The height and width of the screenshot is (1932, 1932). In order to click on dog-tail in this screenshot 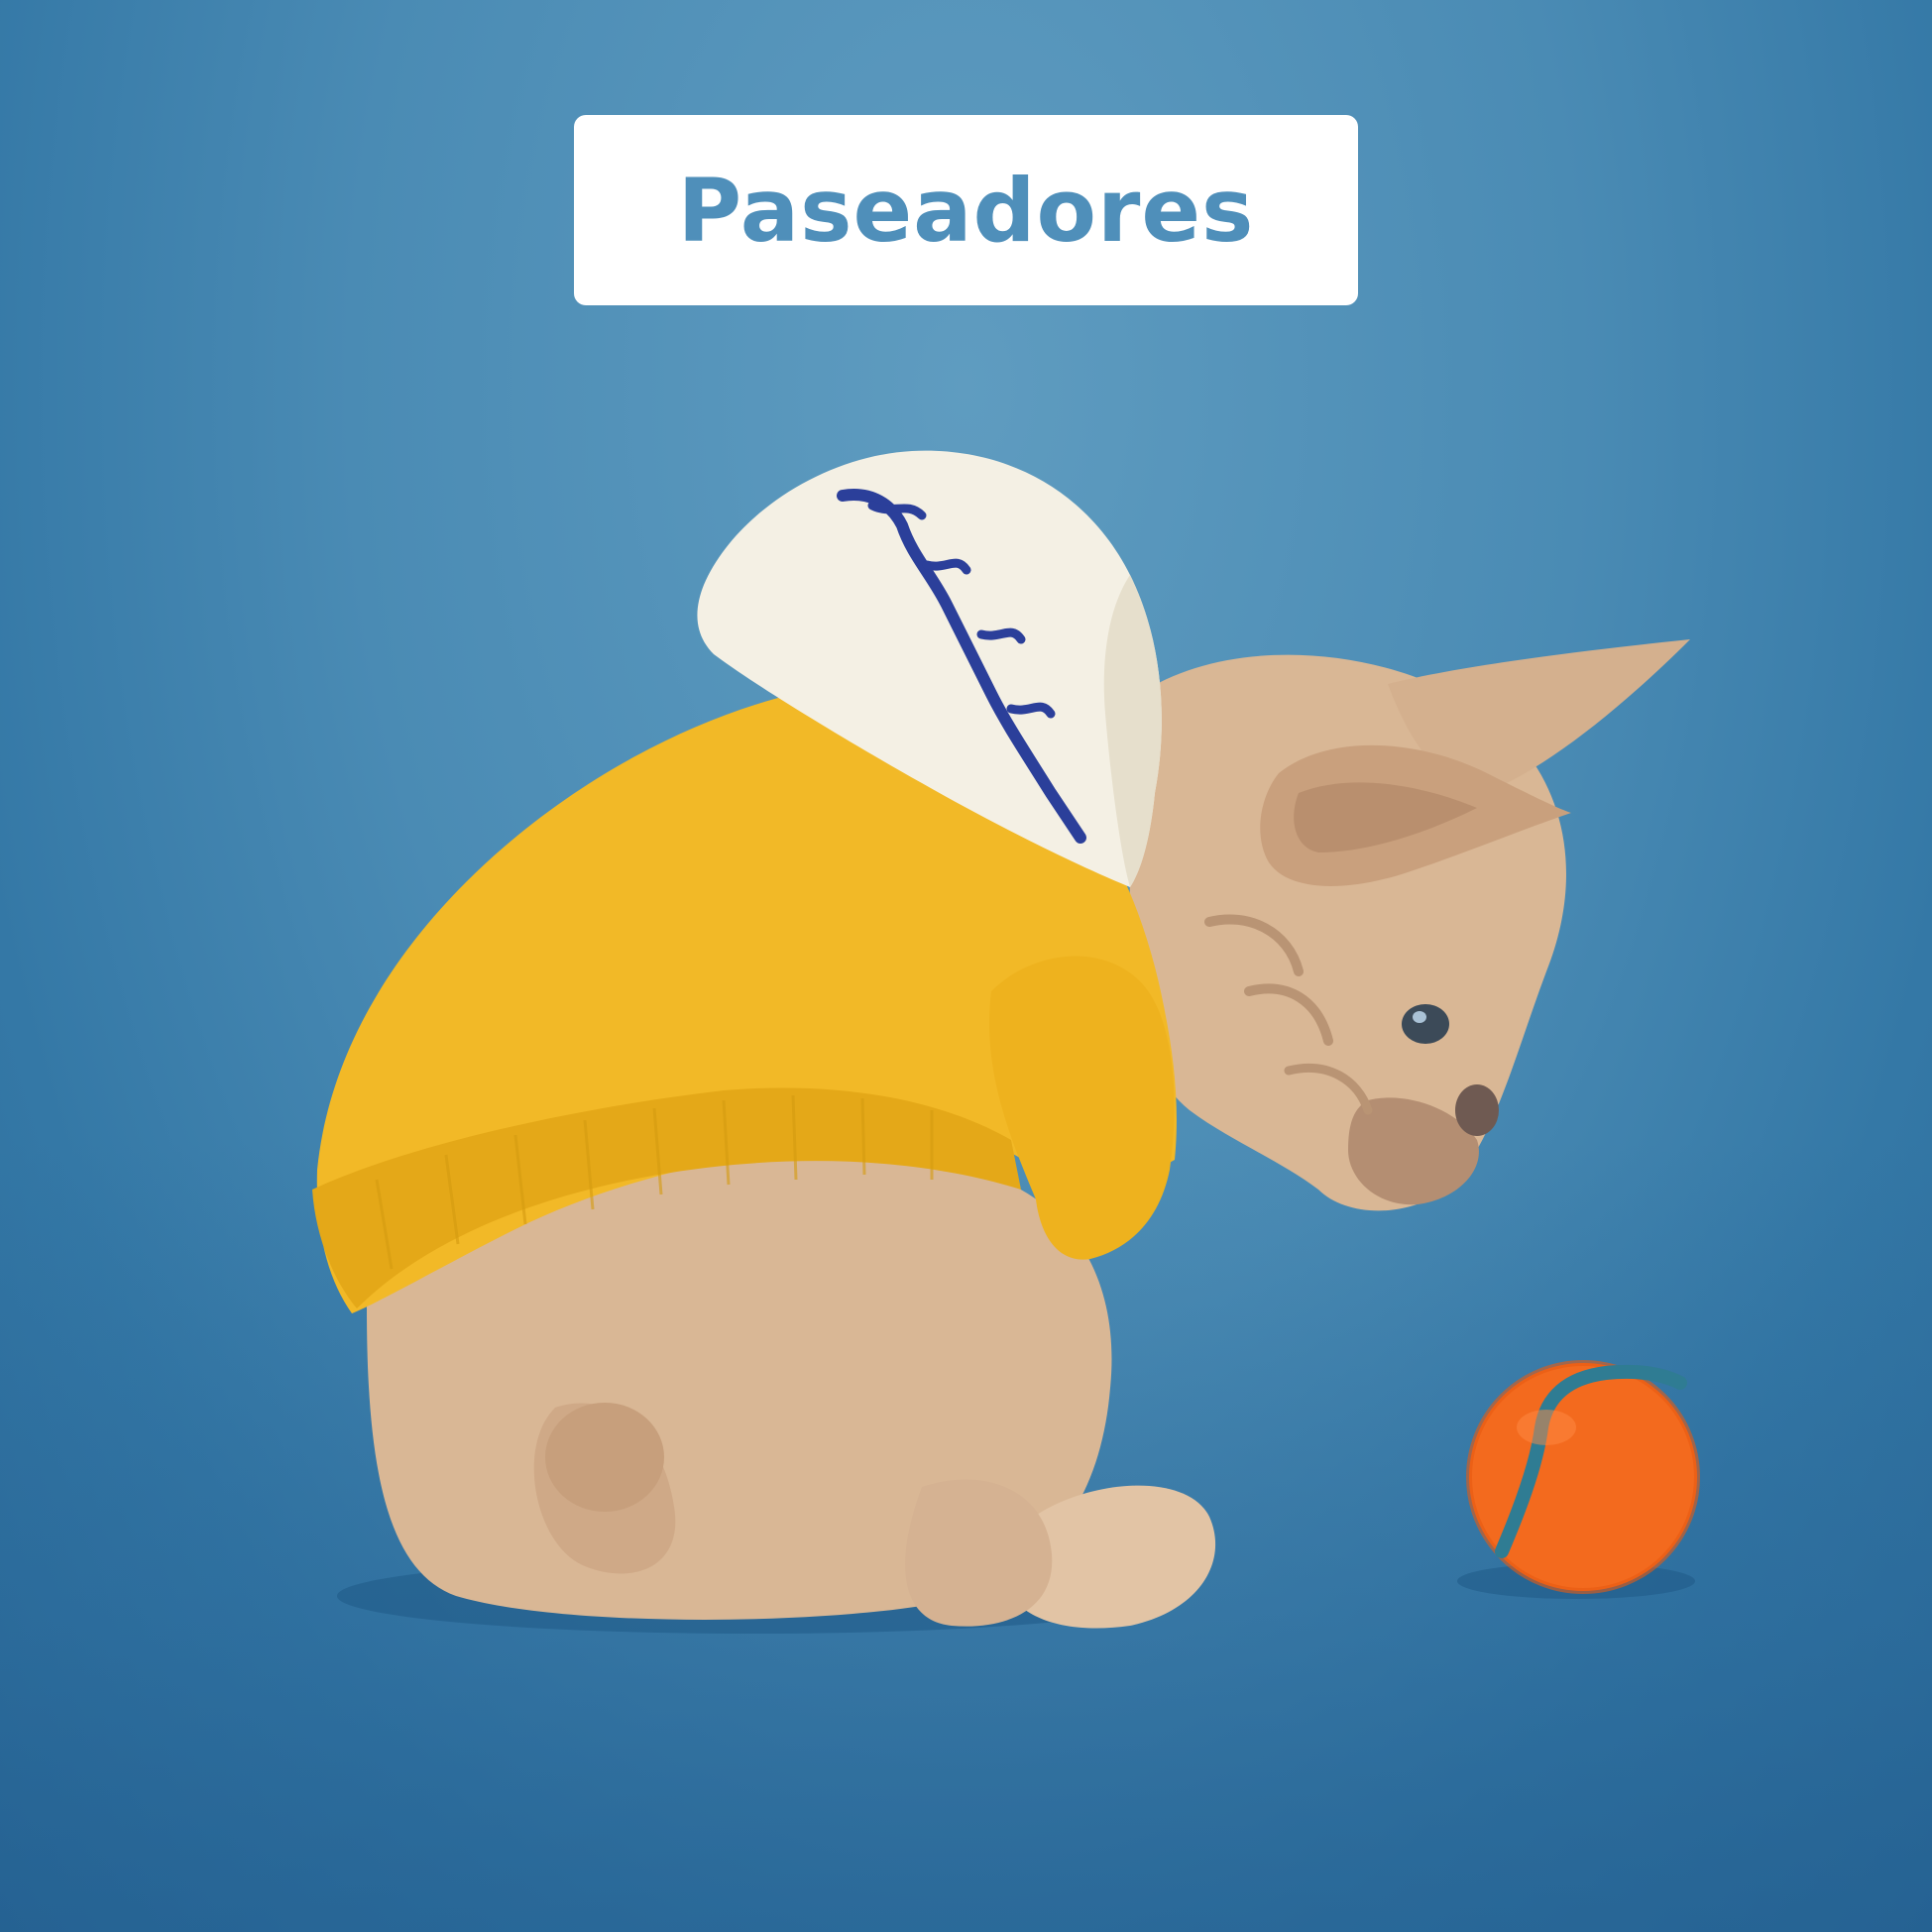, I will do `click(604, 1457)`.